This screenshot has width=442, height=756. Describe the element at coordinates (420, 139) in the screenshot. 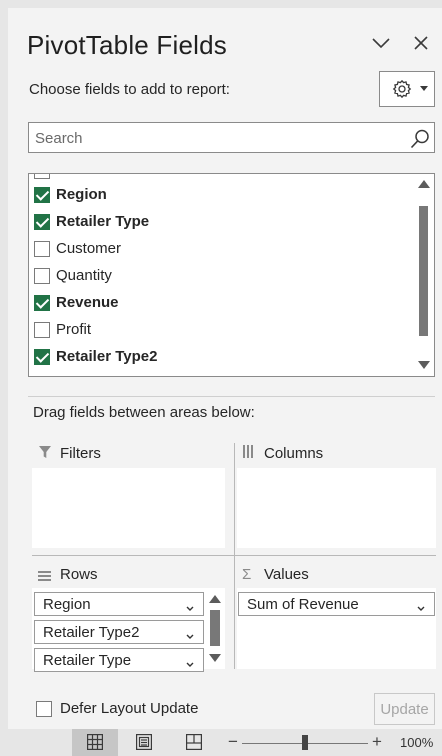

I see `search-icon` at that location.